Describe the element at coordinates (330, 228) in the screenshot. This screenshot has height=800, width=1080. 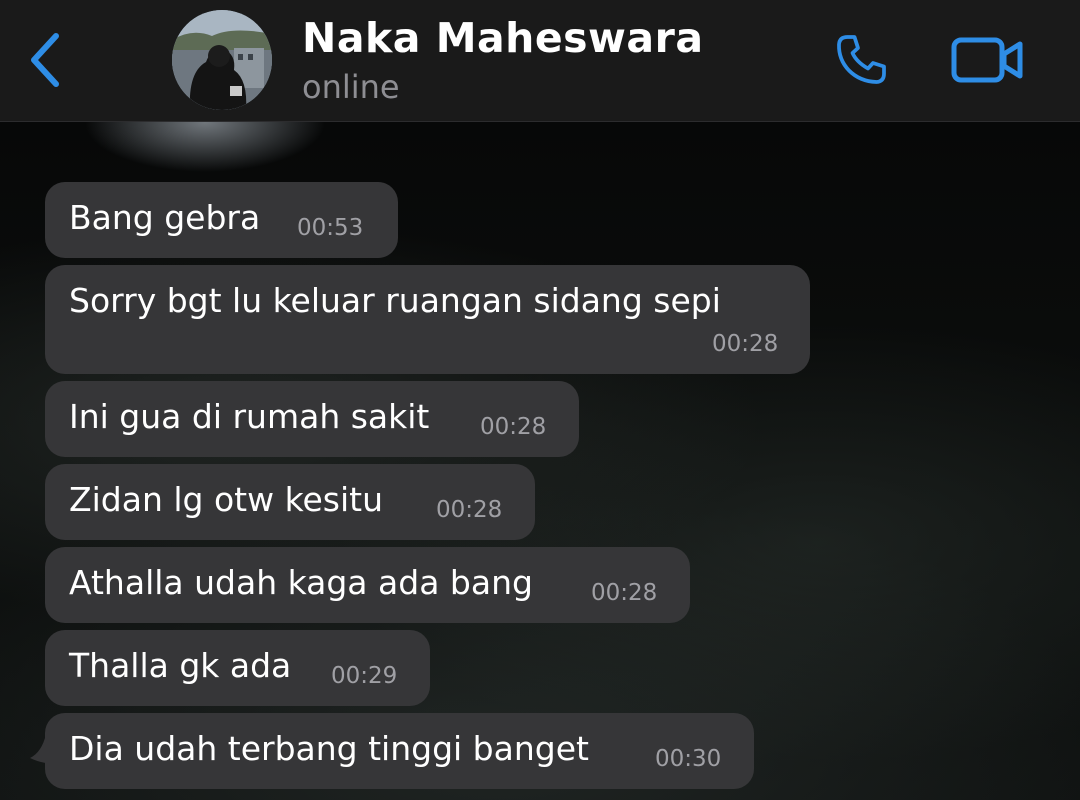
I see `message-time: 00:53` at that location.